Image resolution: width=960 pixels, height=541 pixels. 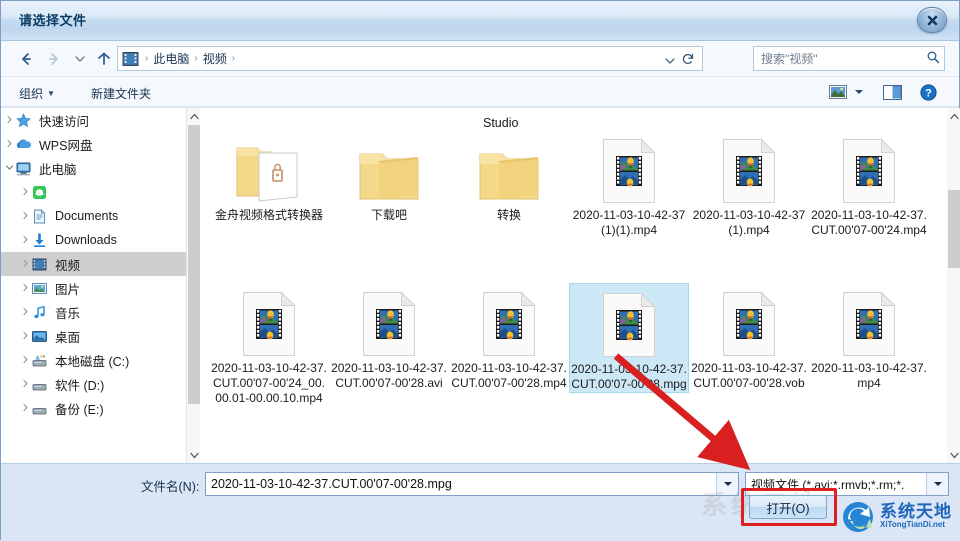 I want to click on view-mode-button, so click(x=838, y=92).